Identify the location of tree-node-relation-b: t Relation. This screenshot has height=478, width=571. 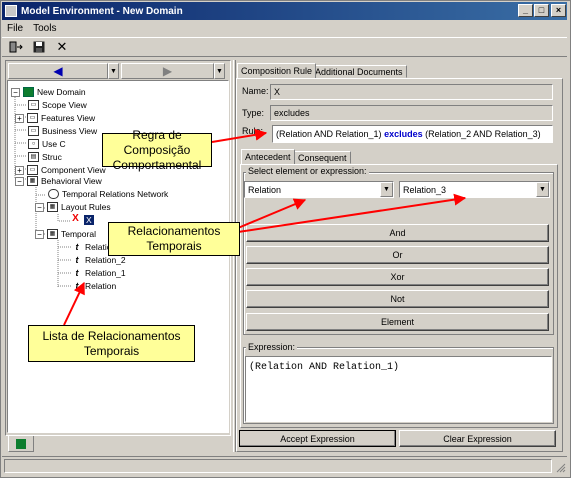
(94, 286).